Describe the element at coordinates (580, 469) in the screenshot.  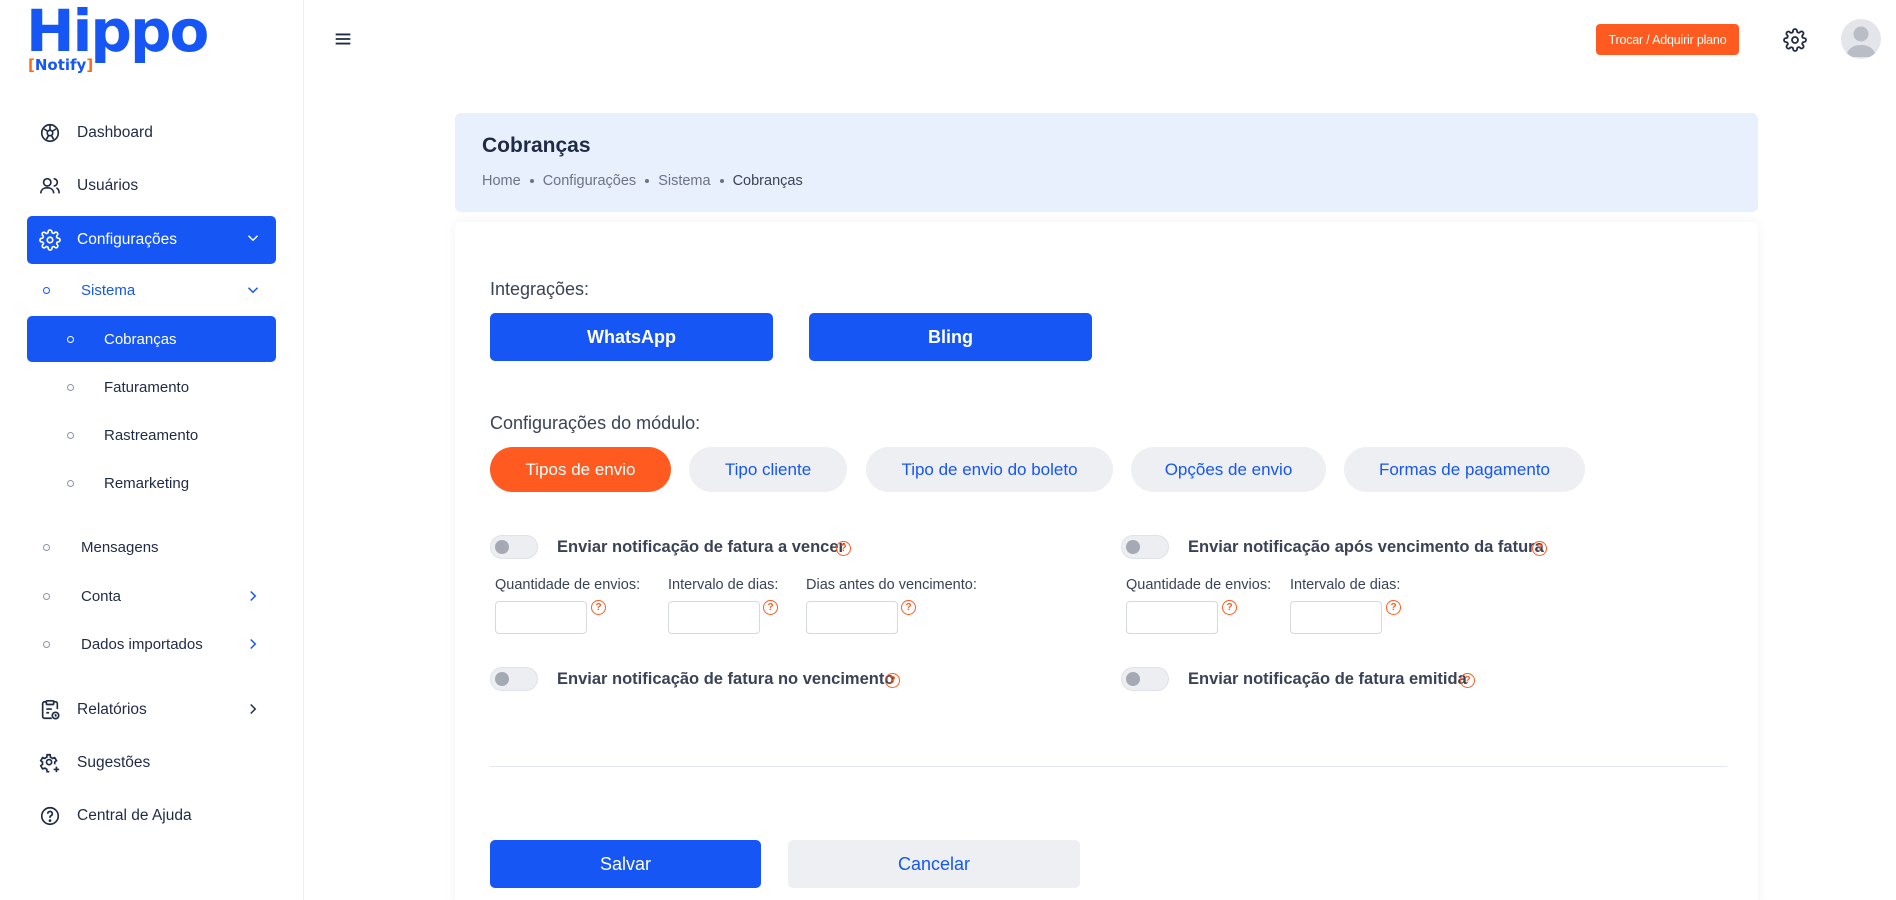
I see `tab-tipos-de-envio: Tipos de envio` at that location.